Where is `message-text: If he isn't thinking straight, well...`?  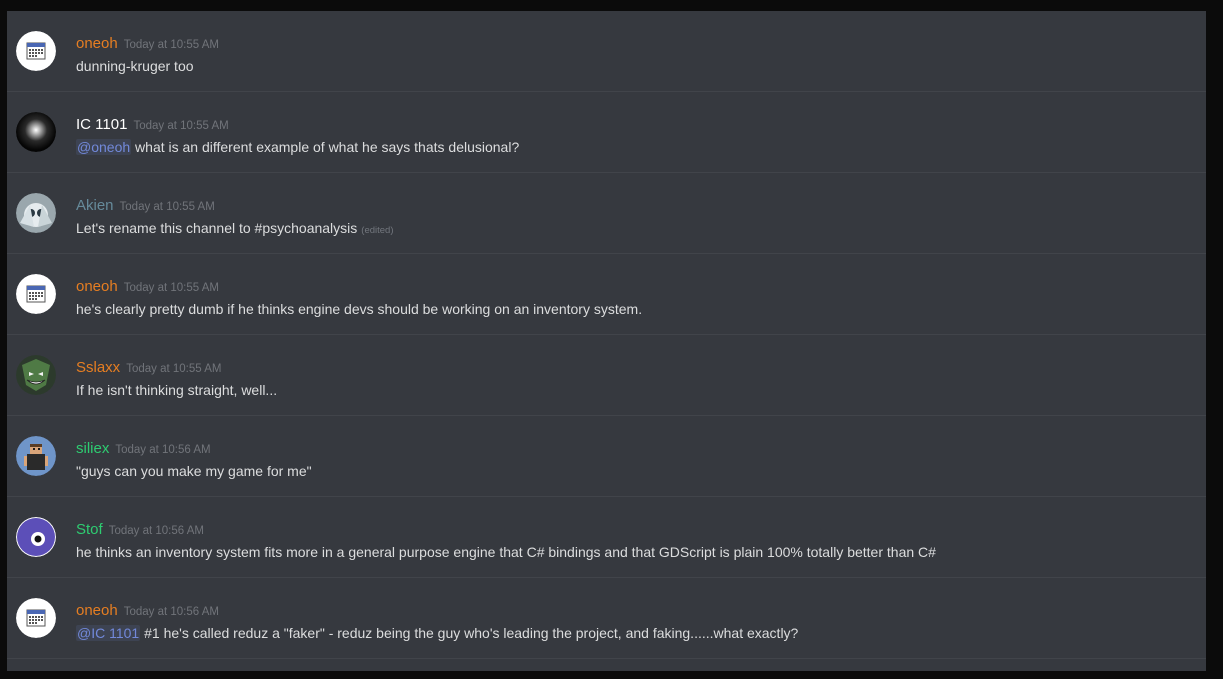
message-text: If he isn't thinking straight, well... is located at coordinates (177, 390).